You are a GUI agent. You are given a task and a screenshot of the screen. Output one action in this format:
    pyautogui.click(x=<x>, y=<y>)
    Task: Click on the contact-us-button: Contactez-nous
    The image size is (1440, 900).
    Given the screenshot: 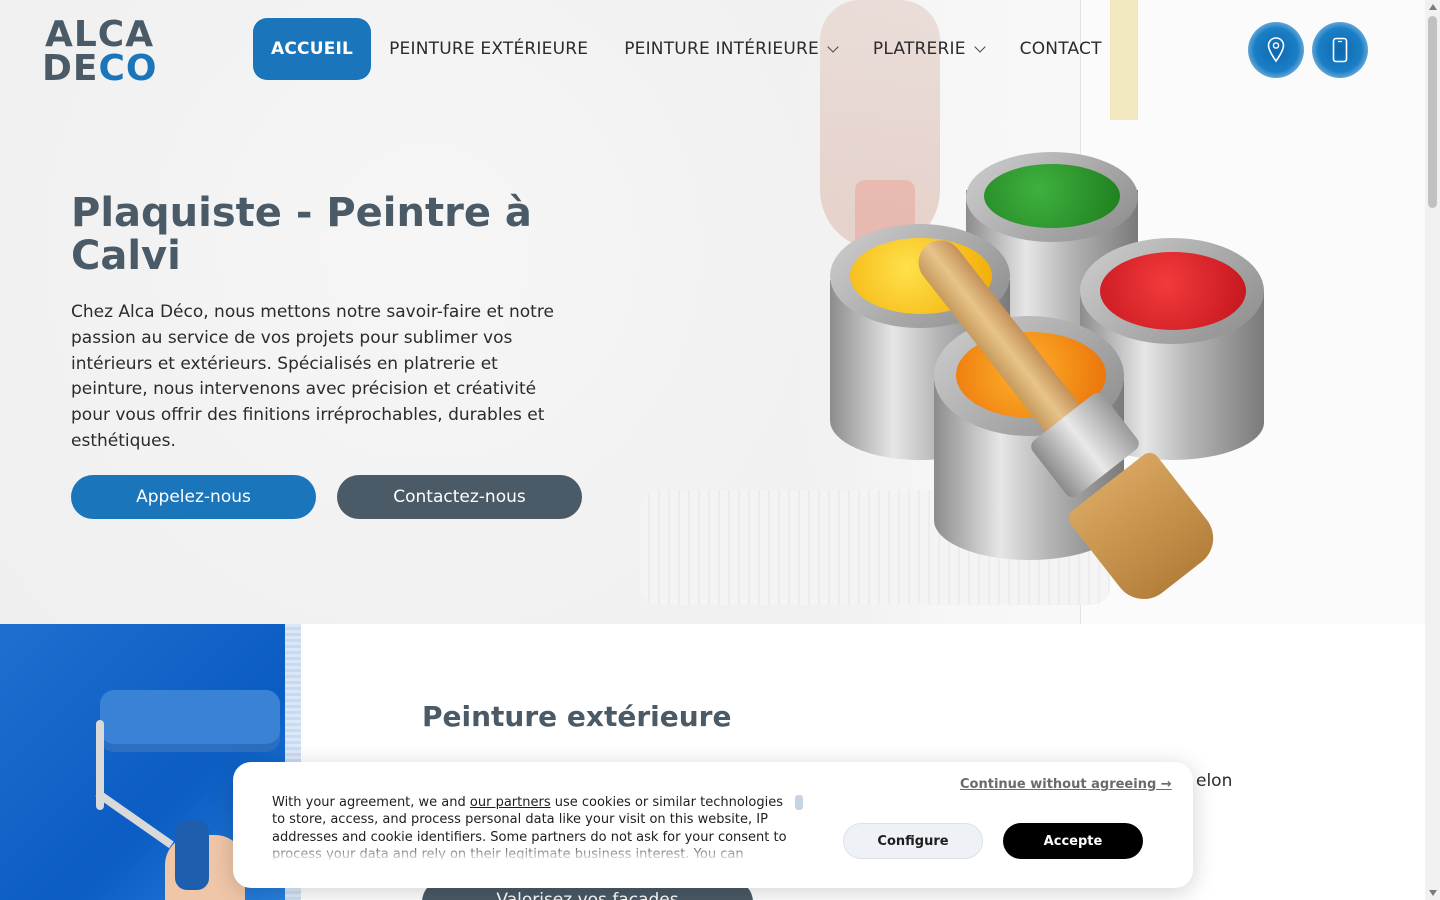 What is the action you would take?
    pyautogui.click(x=459, y=497)
    